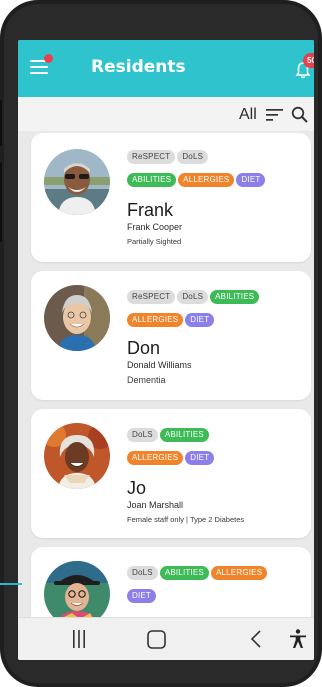  What do you see at coordinates (1, 202) in the screenshot?
I see `side-button` at bounding box center [1, 202].